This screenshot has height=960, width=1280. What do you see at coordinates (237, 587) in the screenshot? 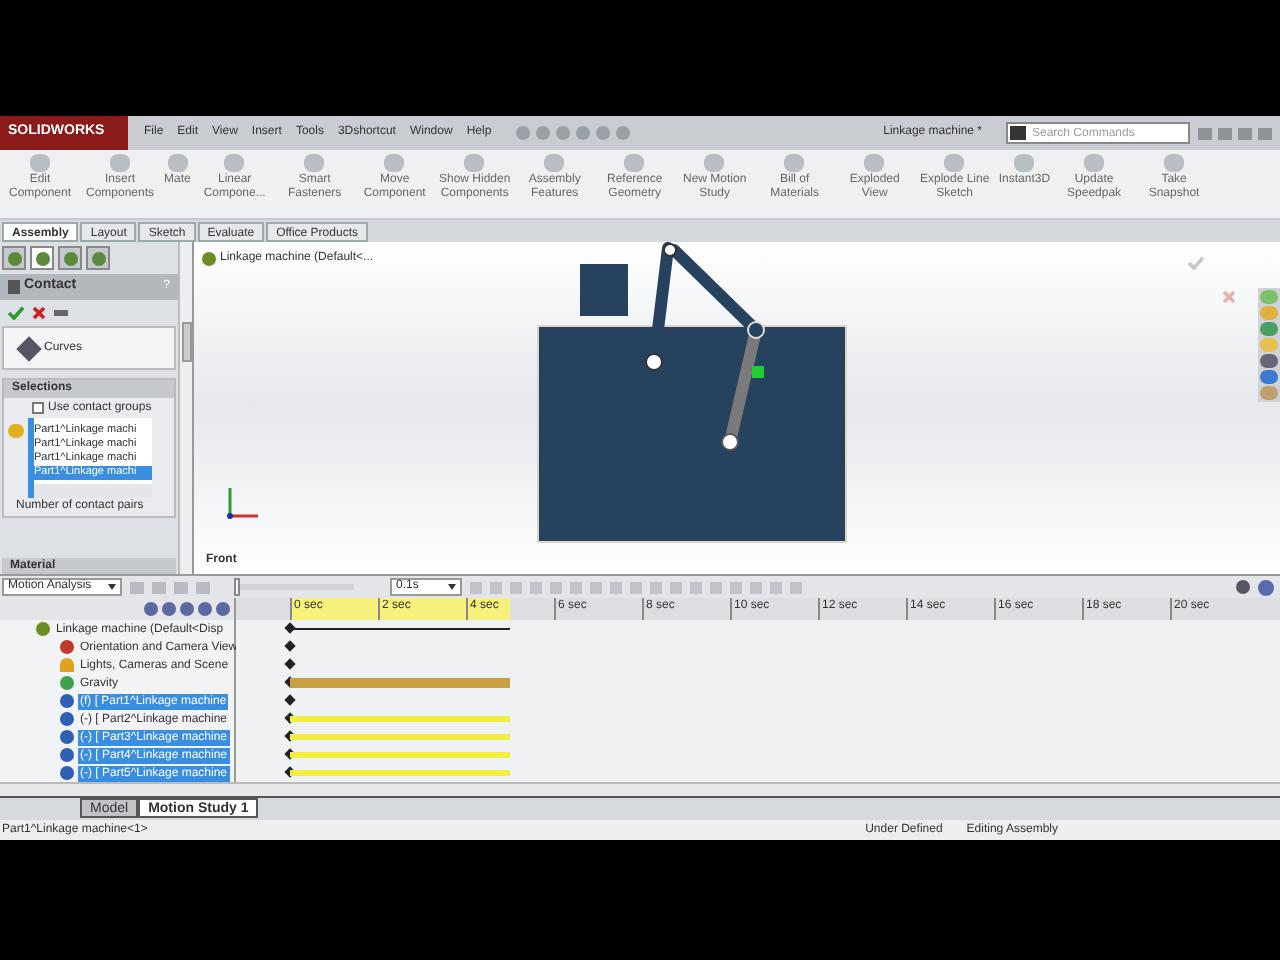
I see `playback-slider-thumb` at bounding box center [237, 587].